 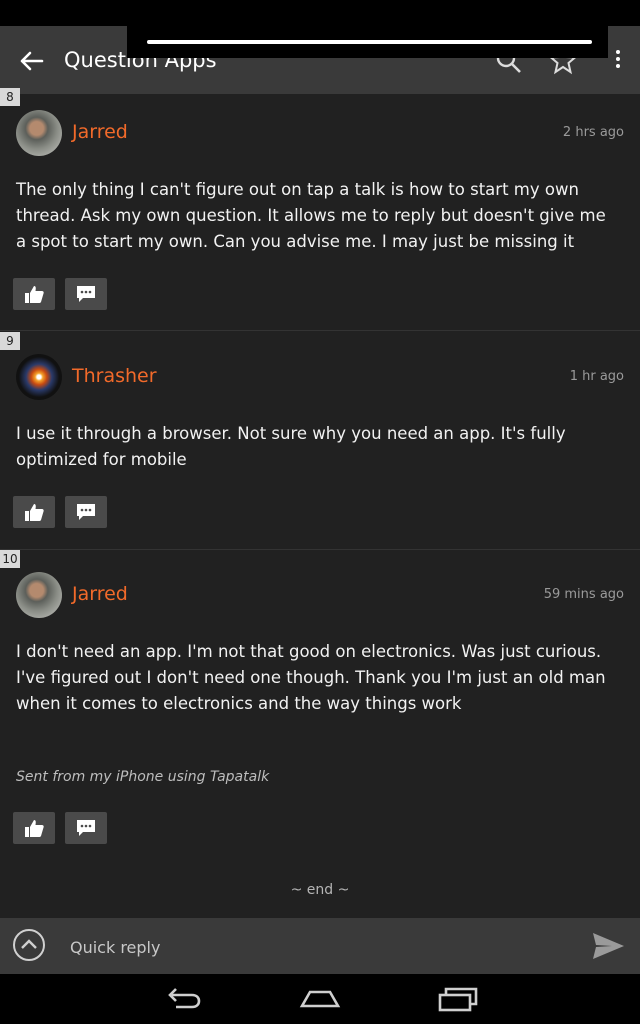 I want to click on post-number: 8, so click(x=10, y=97).